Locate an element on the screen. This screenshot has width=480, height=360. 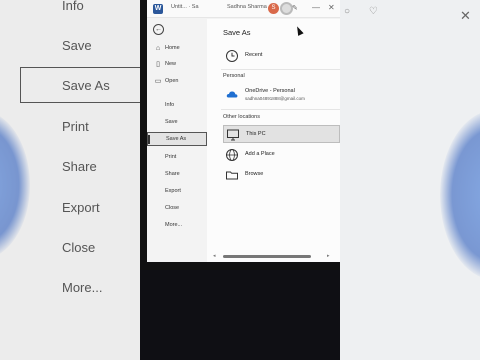
location-add-place: Add a Place is located at coordinates (281, 155).